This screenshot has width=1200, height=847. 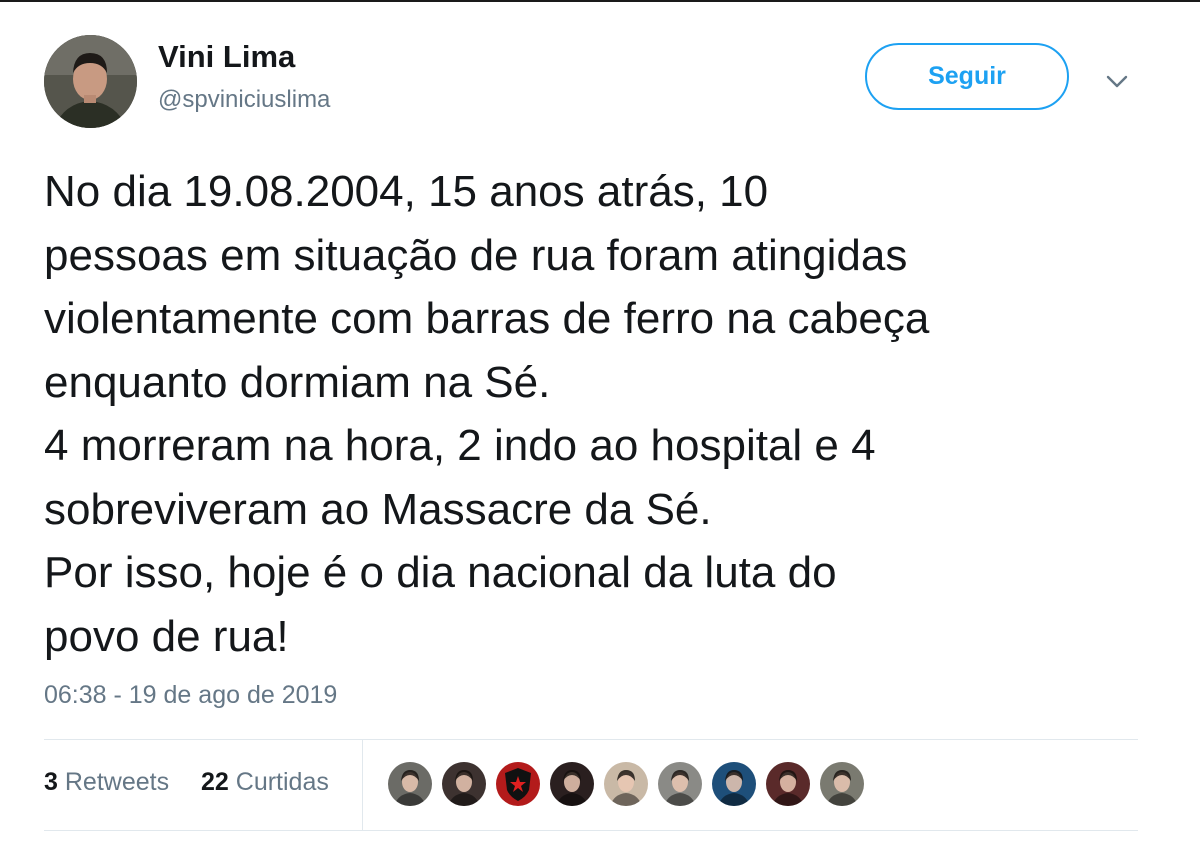 I want to click on author-display-name: Vini Lima, so click(x=226, y=57).